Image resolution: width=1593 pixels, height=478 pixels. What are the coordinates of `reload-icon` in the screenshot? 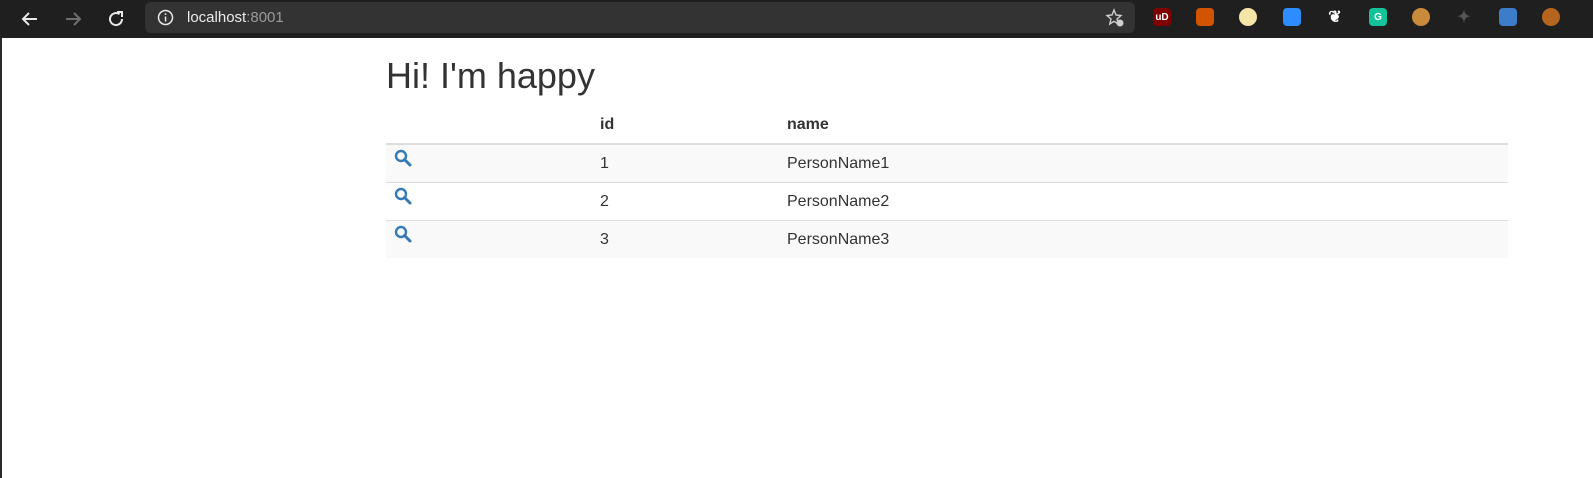 It's located at (116, 19).